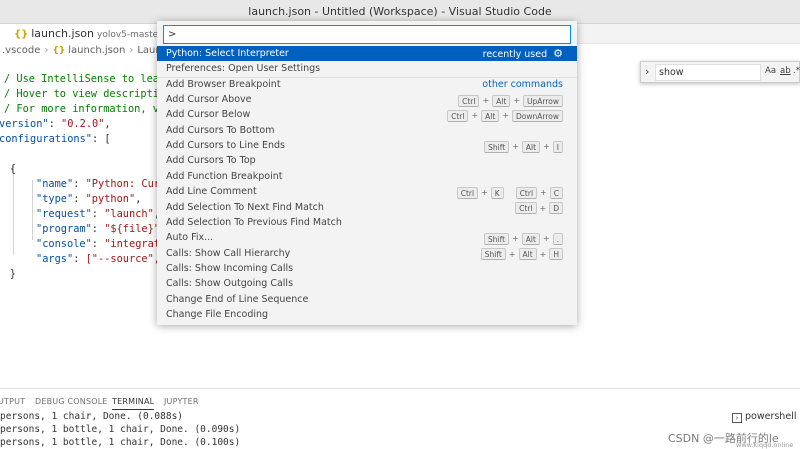 This screenshot has height=449, width=800. What do you see at coordinates (796, 71) in the screenshot?
I see `regex-toggle: .*` at bounding box center [796, 71].